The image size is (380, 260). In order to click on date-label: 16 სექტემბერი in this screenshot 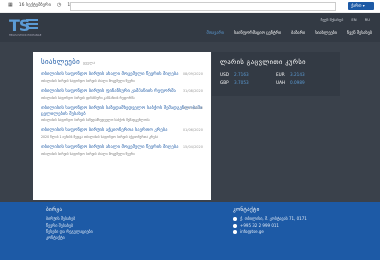, I will do `click(34, 5)`.